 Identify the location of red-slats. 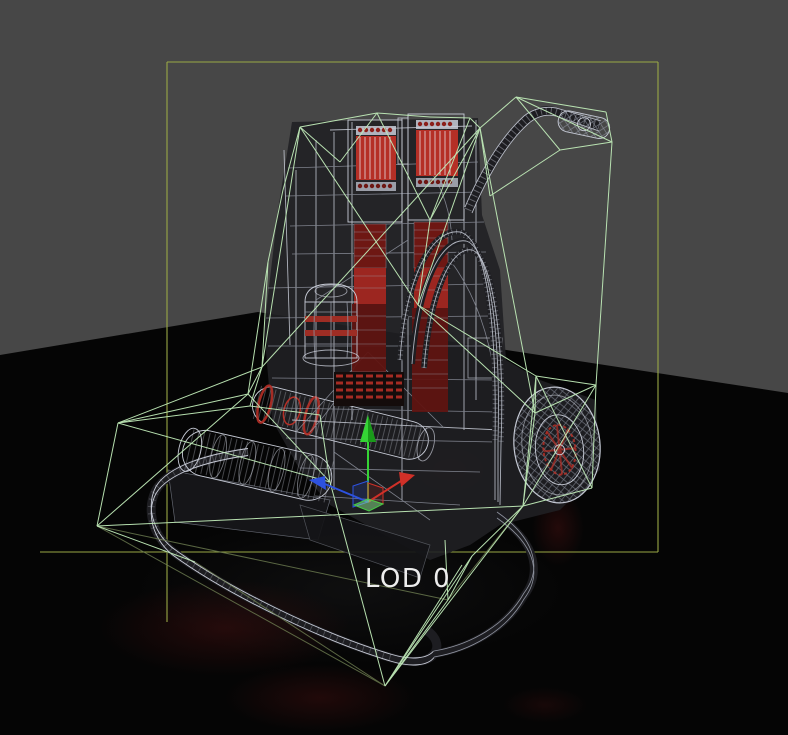
(369, 389).